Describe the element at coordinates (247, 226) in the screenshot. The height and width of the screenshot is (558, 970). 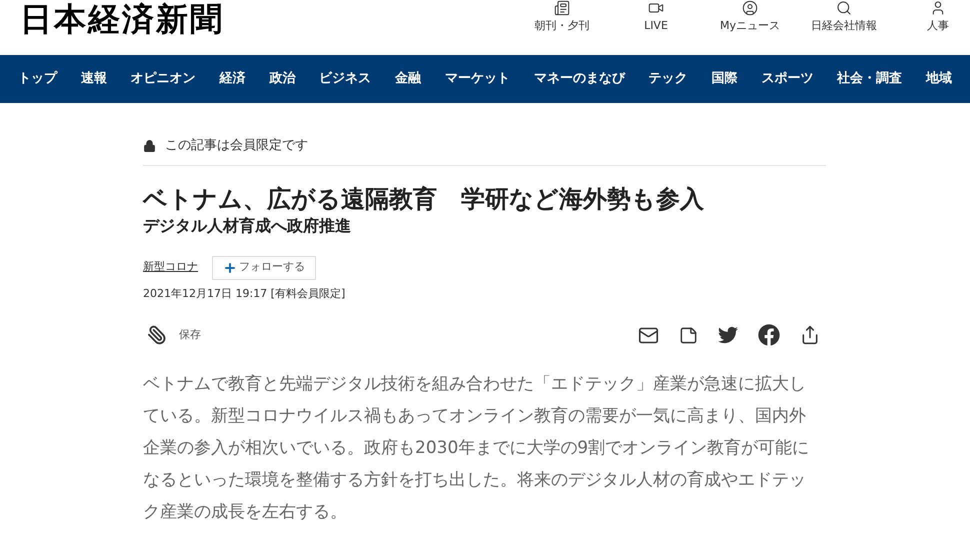
I see `article-subtitle: デジタル人材育成へ政府推進` at that location.